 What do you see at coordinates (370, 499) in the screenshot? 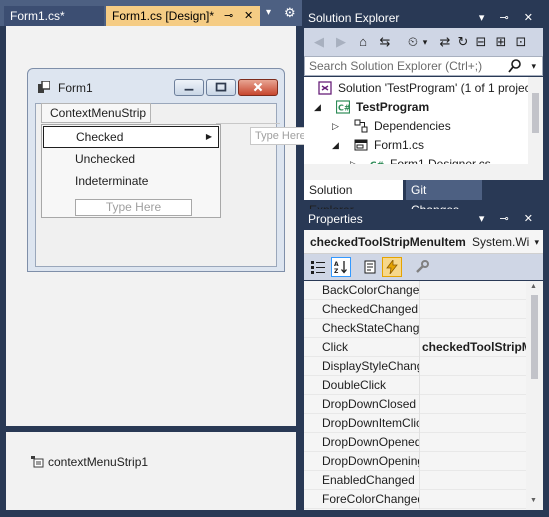
I see `event-name: ForeColorChanged` at bounding box center [370, 499].